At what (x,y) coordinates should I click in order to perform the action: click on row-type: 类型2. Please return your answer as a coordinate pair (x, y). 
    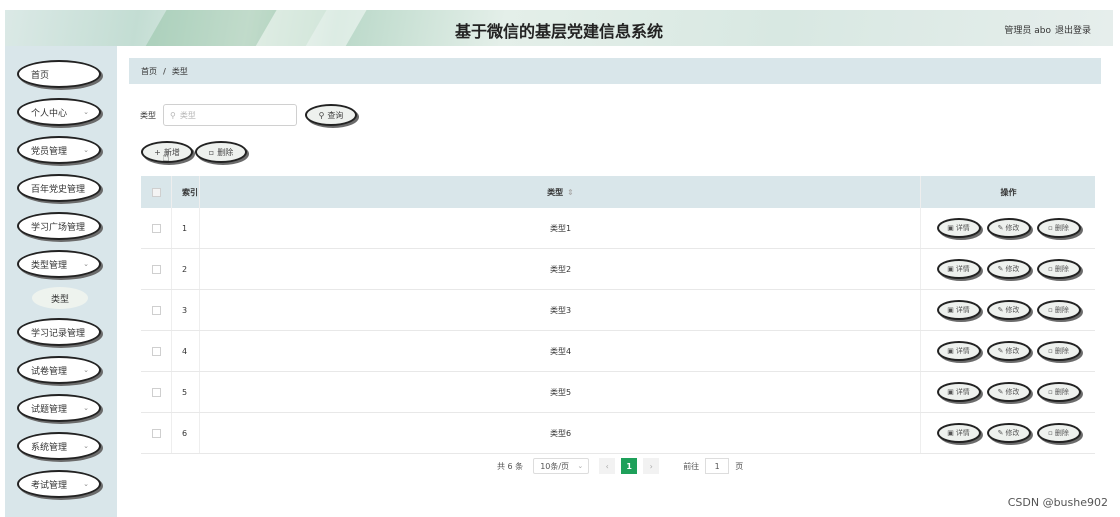
    Looking at the image, I should click on (560, 269).